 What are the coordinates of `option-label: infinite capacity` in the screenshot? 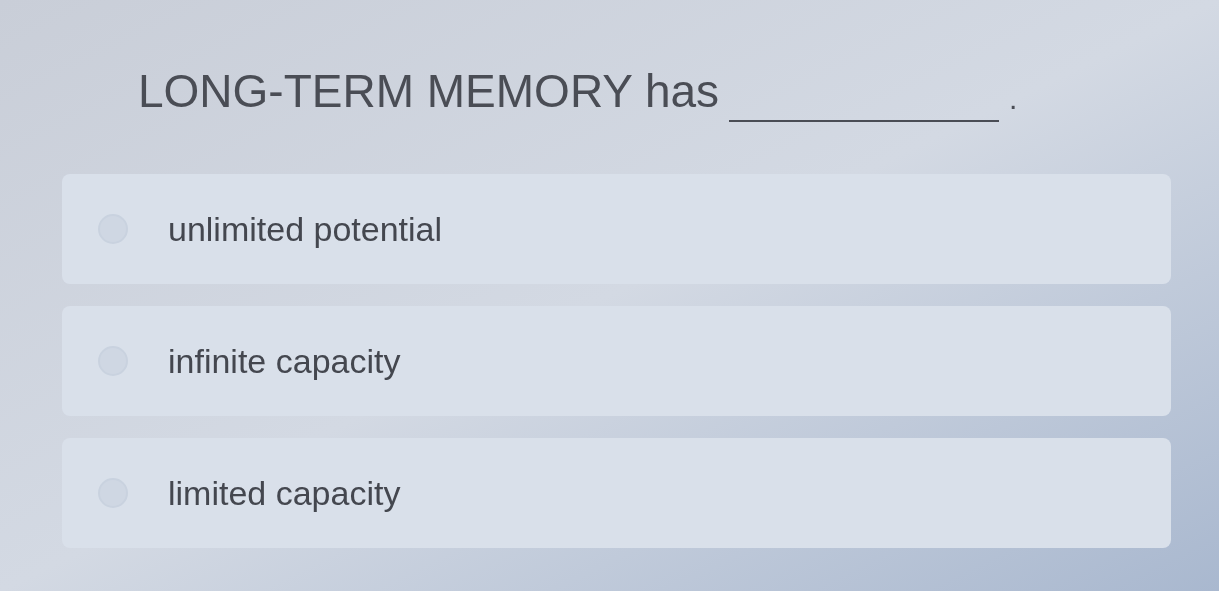 It's located at (284, 361).